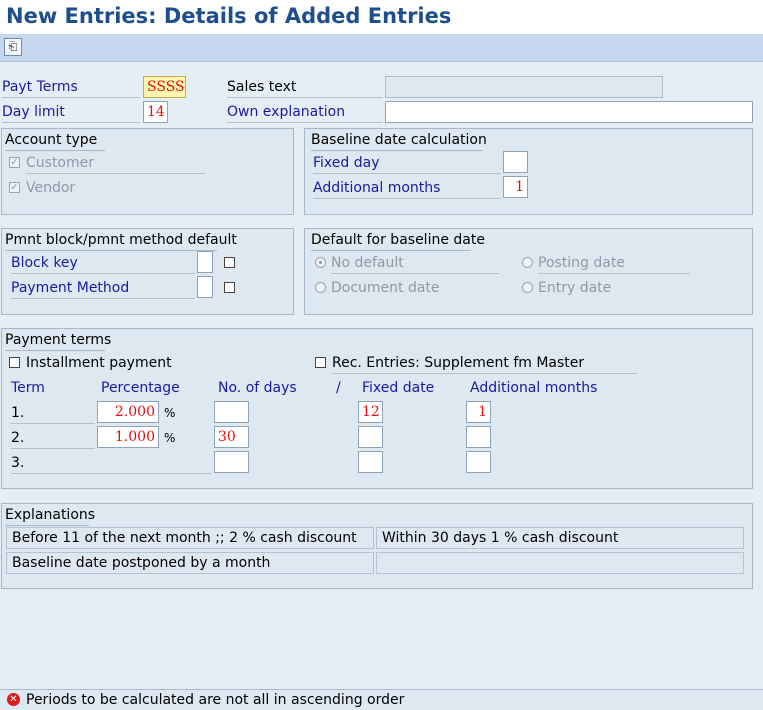  Describe the element at coordinates (534, 388) in the screenshot. I see `col-add-months-header: Additional months` at that location.